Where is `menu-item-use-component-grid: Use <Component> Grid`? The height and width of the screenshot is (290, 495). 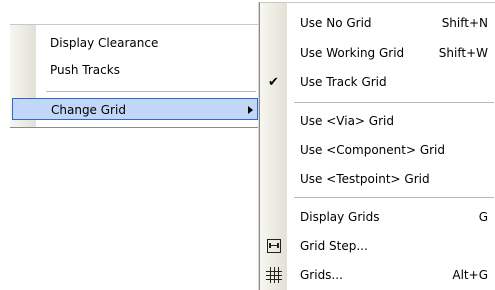
menu-item-use-component-grid: Use <Component> Grid is located at coordinates (377, 150).